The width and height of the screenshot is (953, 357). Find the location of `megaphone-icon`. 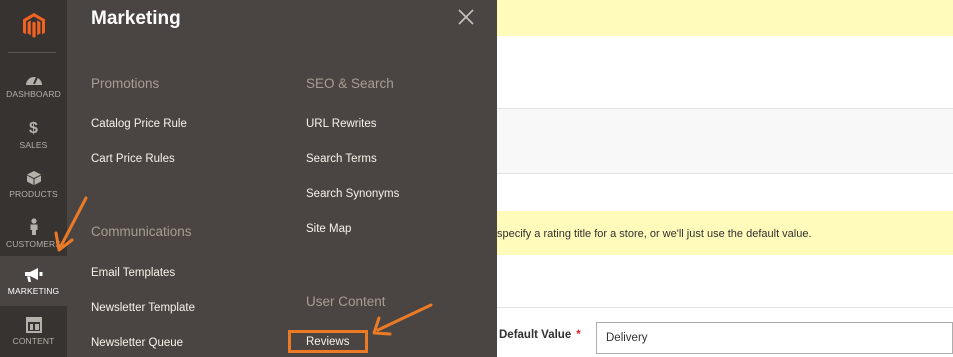

megaphone-icon is located at coordinates (33, 274).